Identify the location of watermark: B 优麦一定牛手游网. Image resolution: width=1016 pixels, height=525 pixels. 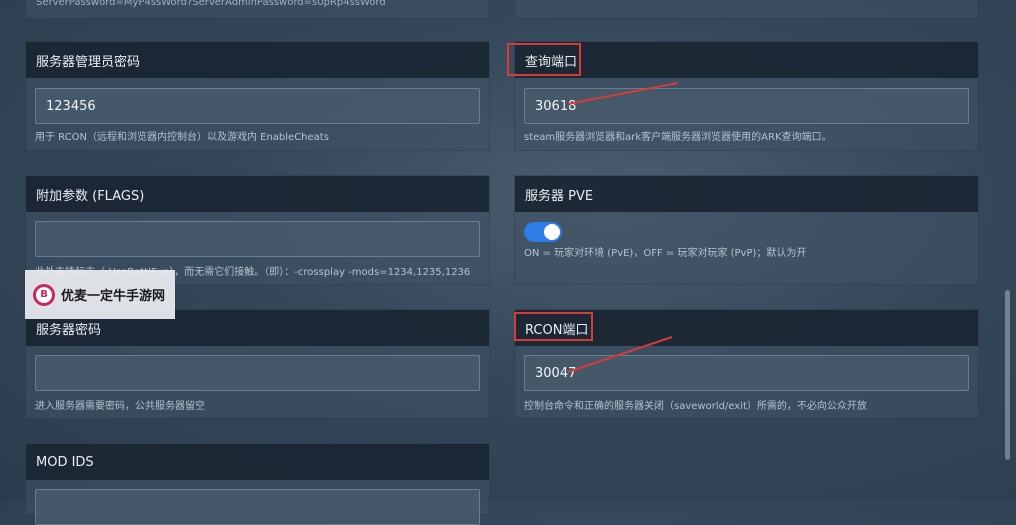
(100, 294).